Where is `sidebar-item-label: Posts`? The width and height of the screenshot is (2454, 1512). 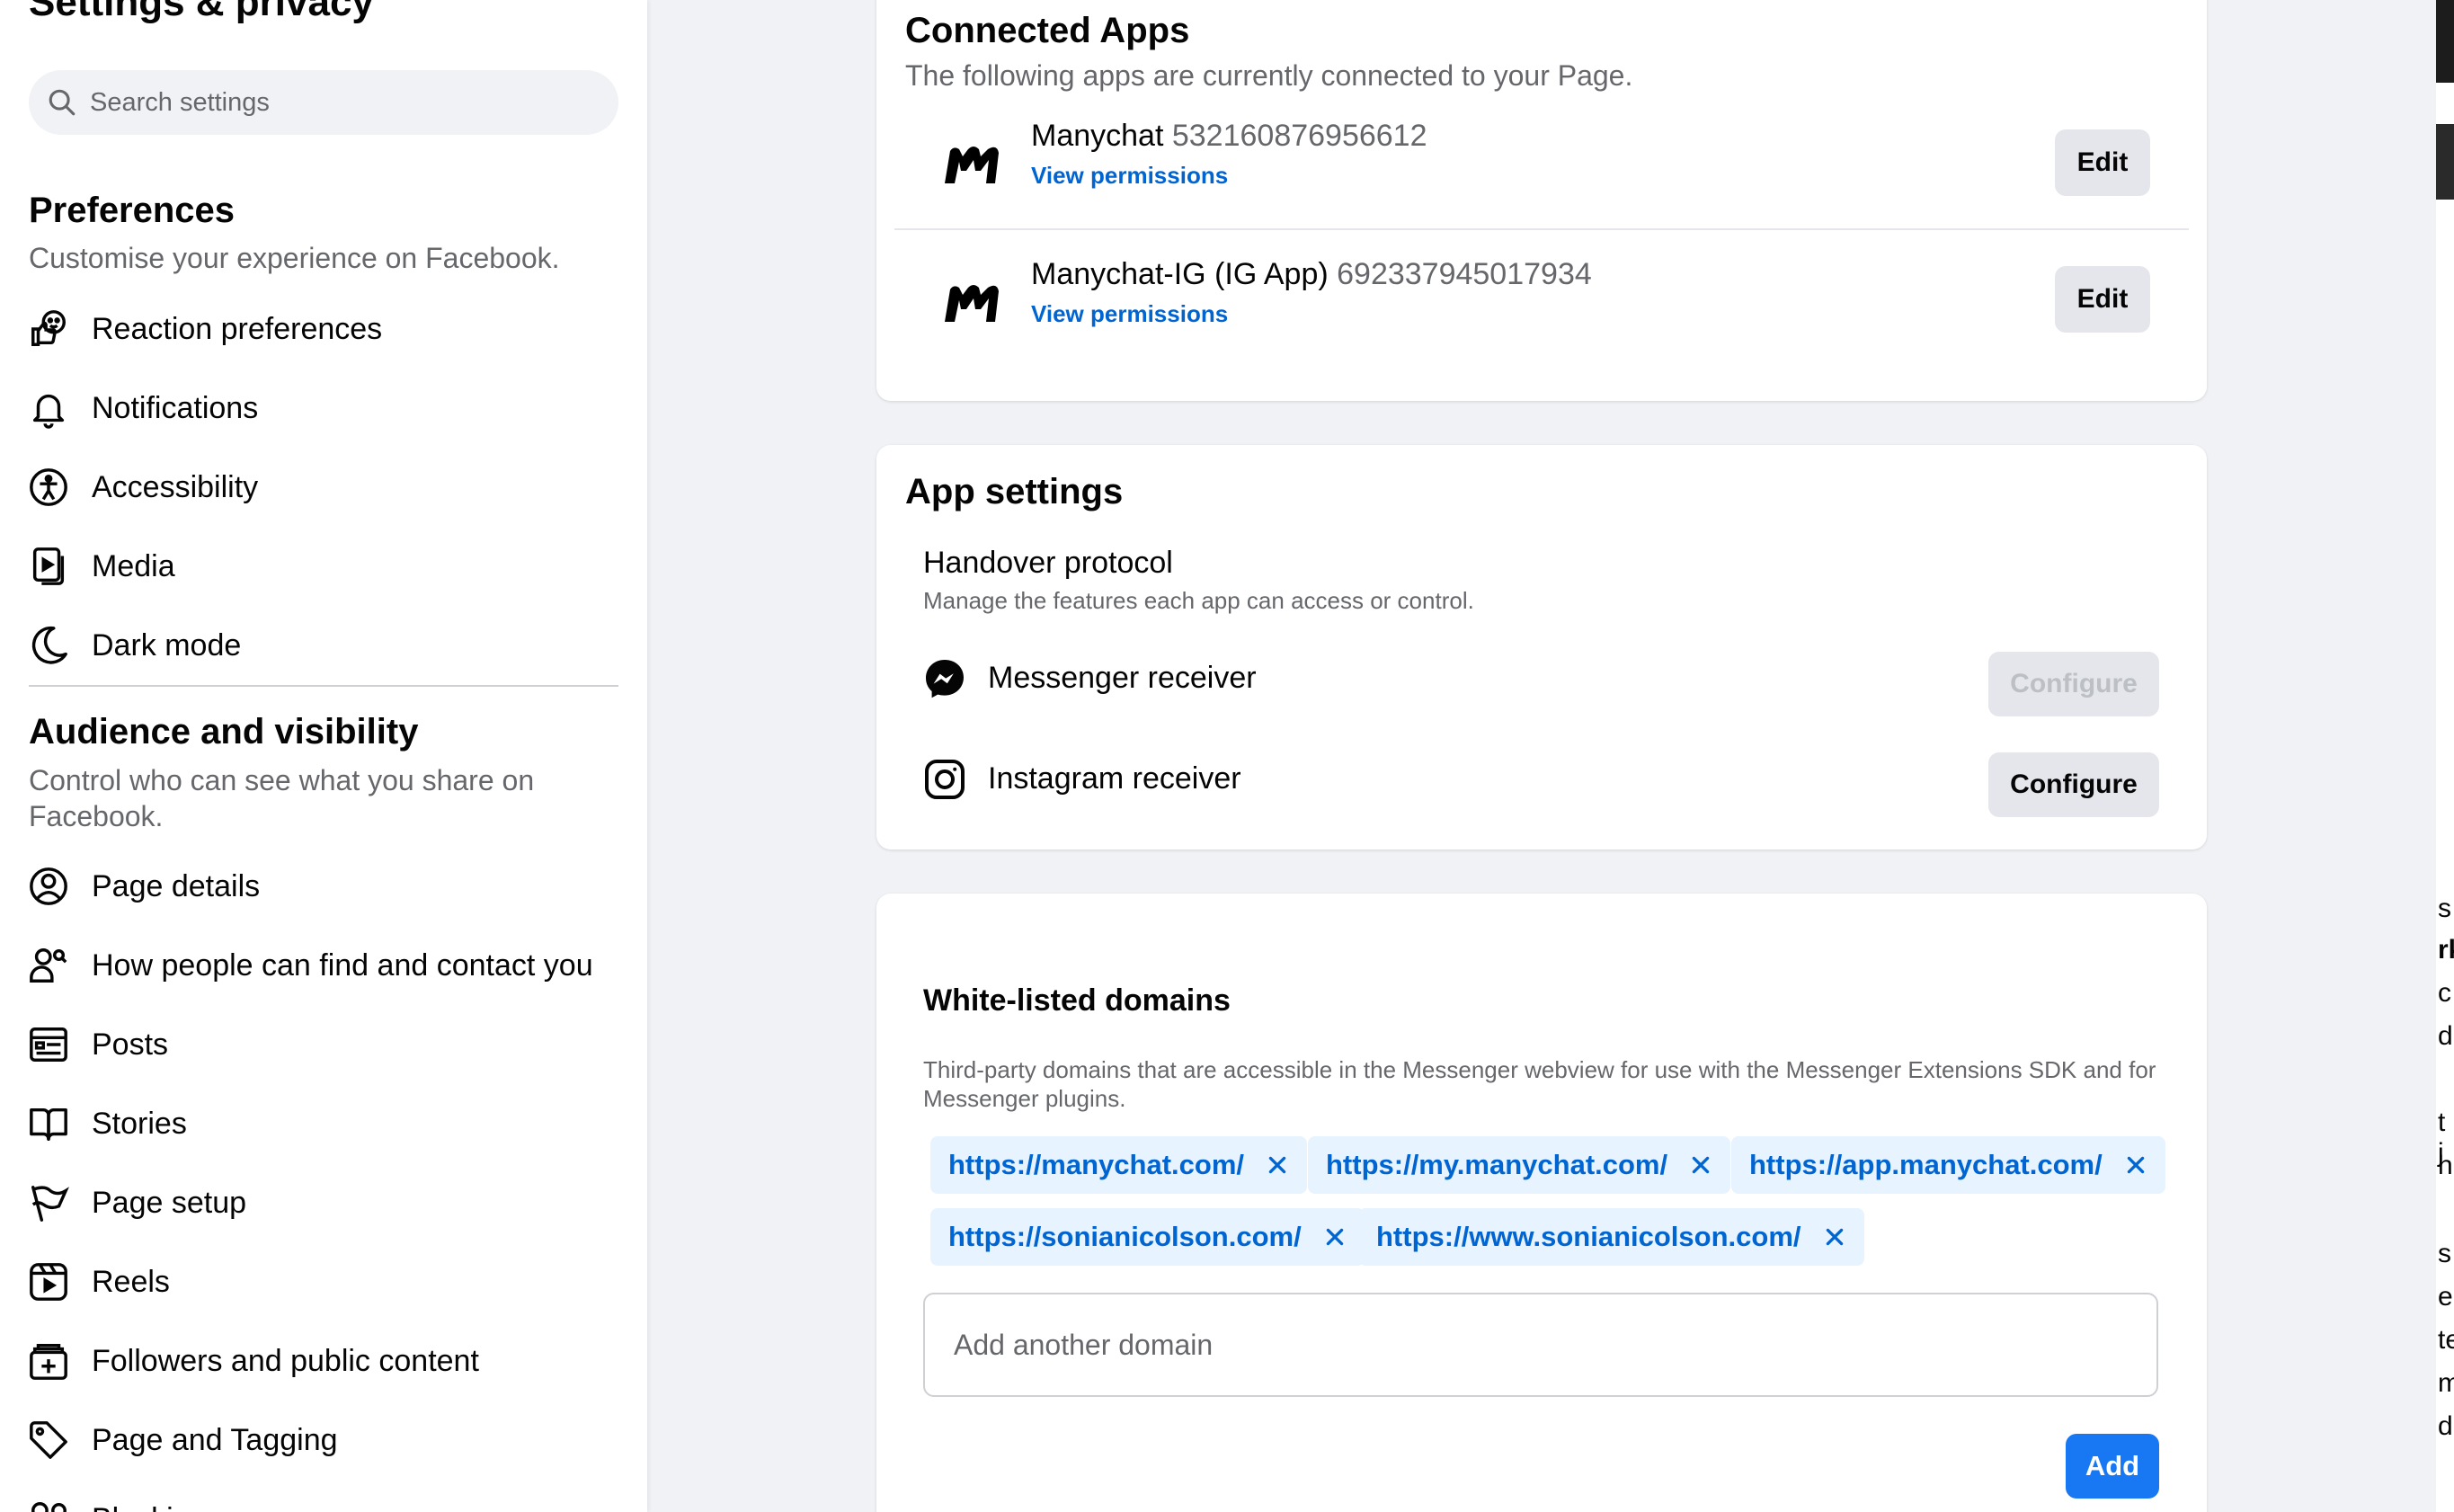
sidebar-item-label: Posts is located at coordinates (130, 1044).